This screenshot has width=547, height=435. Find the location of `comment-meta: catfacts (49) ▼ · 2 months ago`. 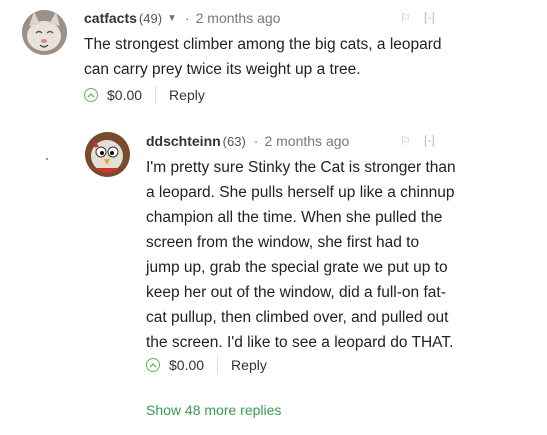

comment-meta: catfacts (49) ▼ · 2 months ago is located at coordinates (182, 18).